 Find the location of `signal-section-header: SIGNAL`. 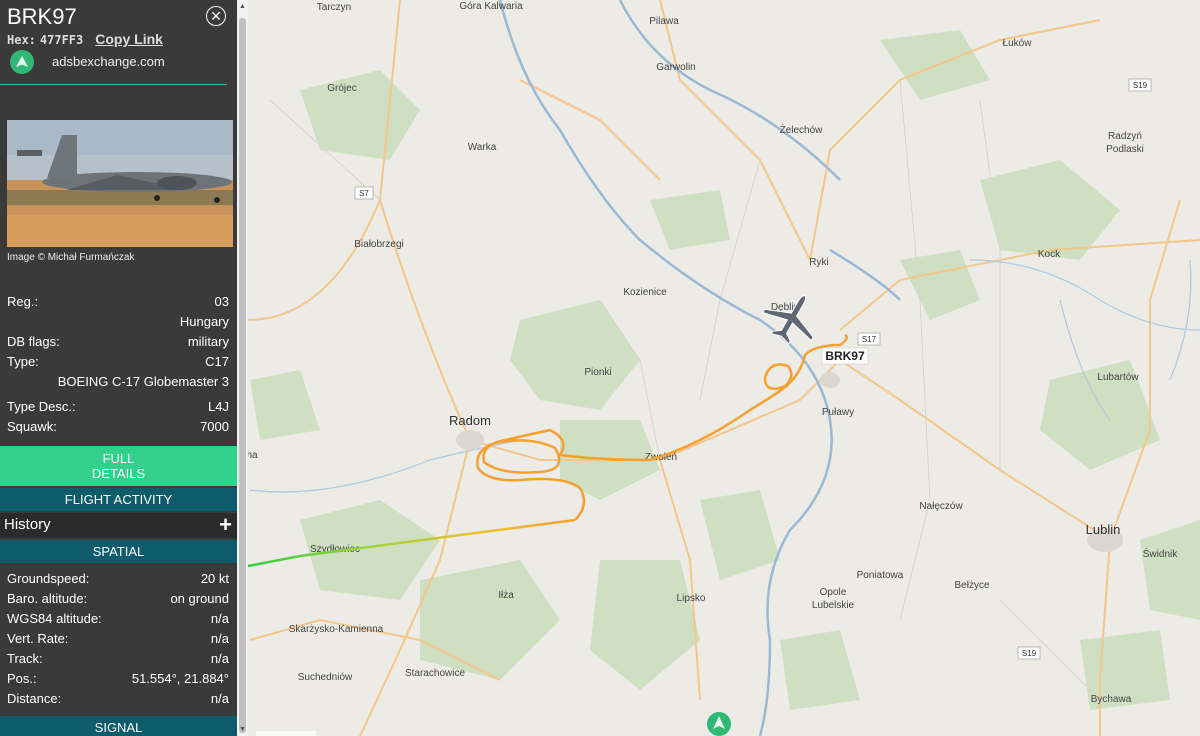

signal-section-header: SIGNAL is located at coordinates (118, 726).